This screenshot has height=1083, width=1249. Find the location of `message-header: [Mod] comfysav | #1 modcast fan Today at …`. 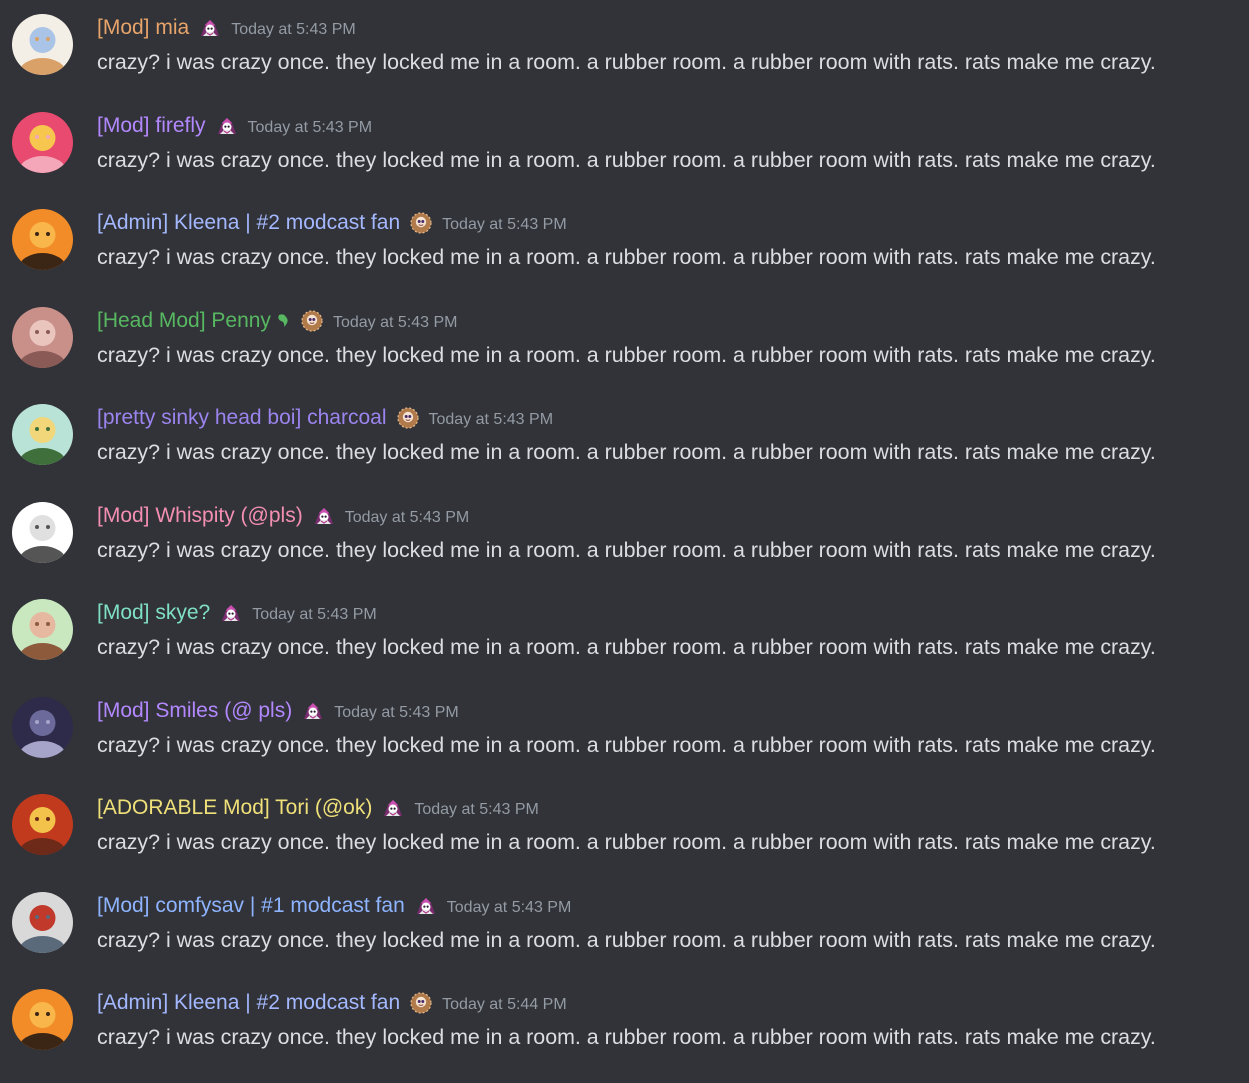

message-header: [Mod] comfysav | #1 modcast fan Today at … is located at coordinates (334, 906).